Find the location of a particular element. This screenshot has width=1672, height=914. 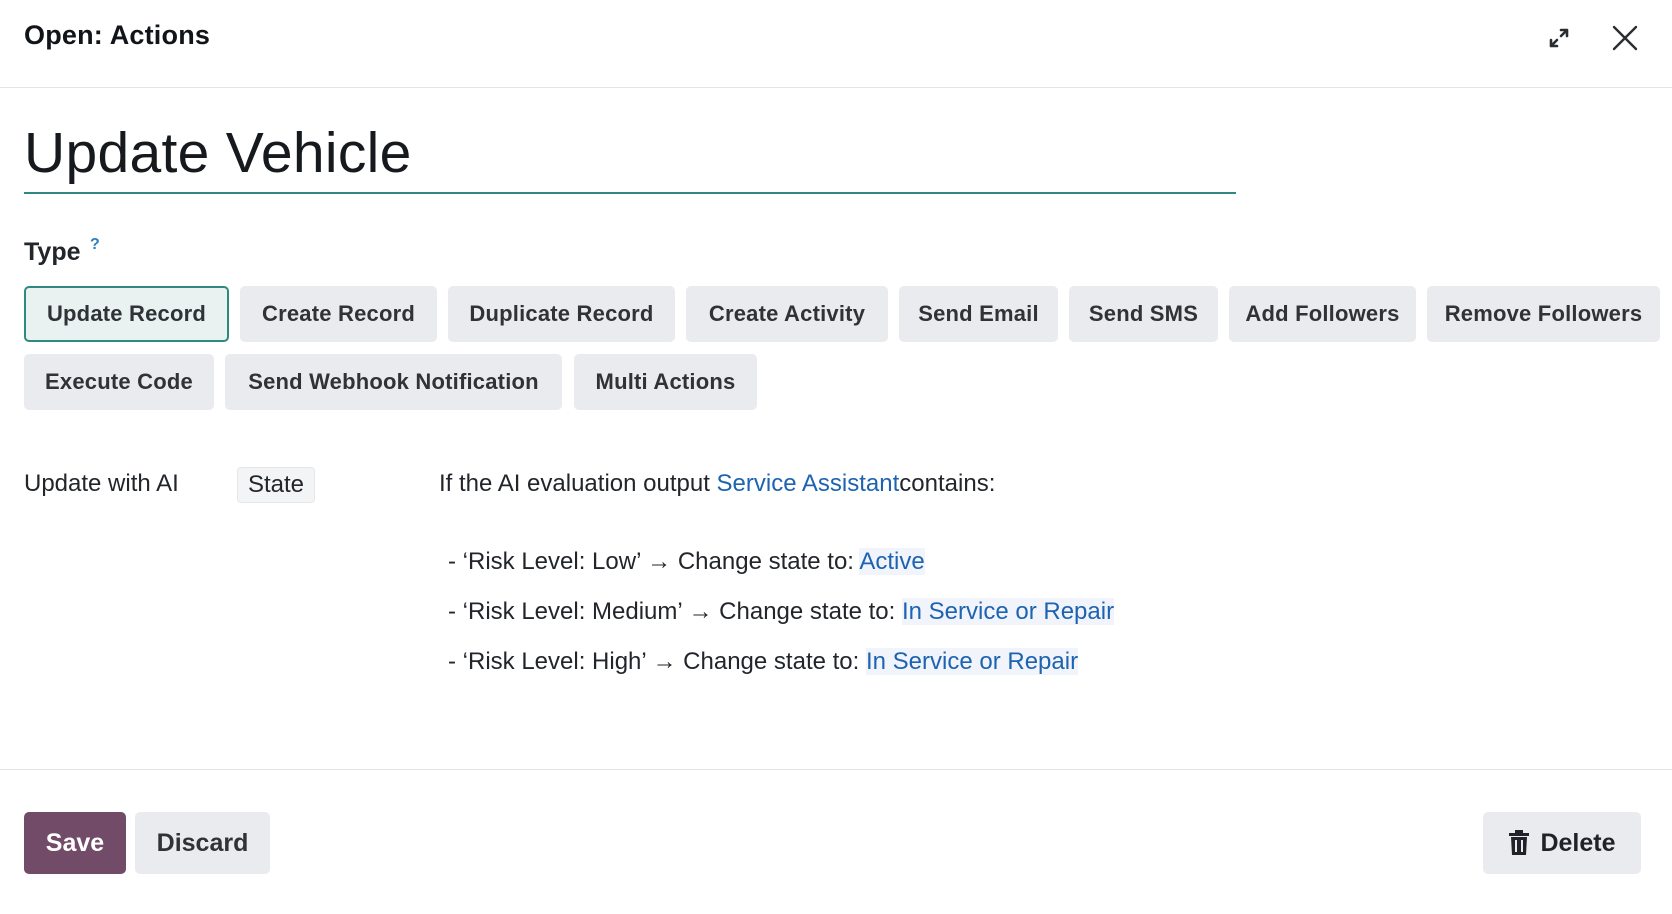

type-option-add-followers: Add Followers is located at coordinates (1322, 314).